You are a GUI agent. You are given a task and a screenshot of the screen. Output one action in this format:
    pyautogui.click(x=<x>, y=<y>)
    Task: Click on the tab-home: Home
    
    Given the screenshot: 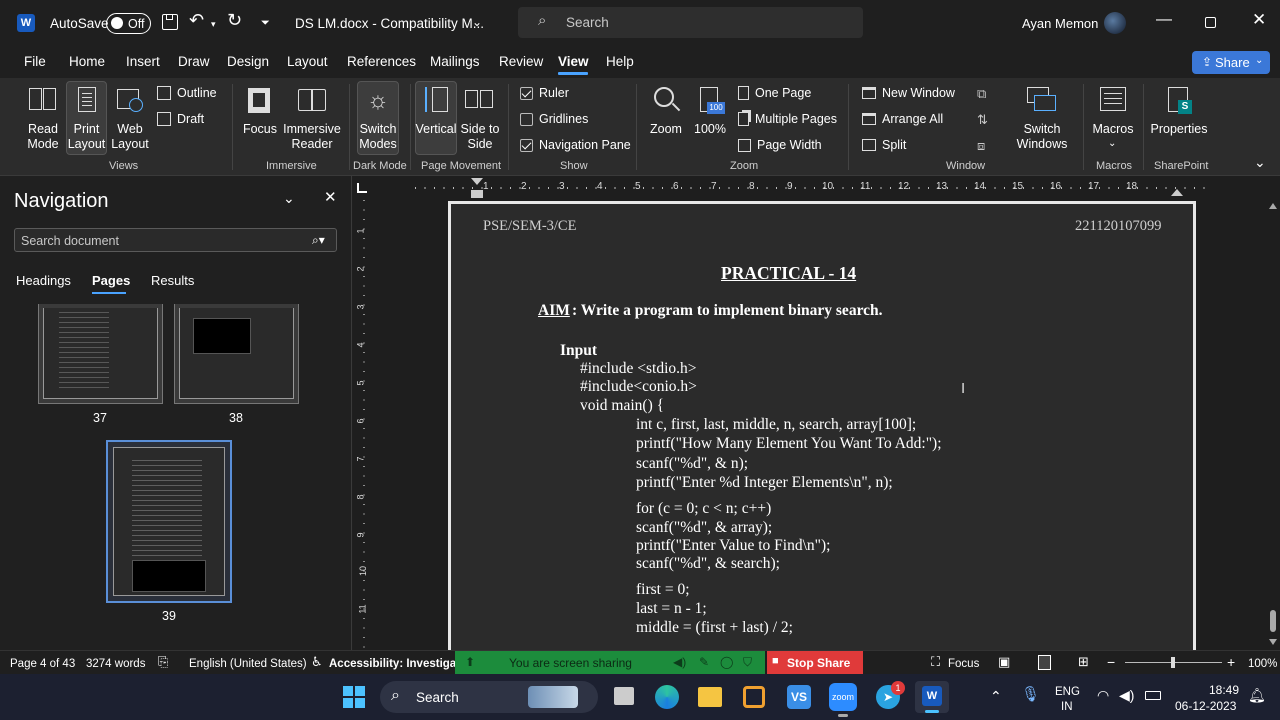 What is the action you would take?
    pyautogui.click(x=87, y=61)
    